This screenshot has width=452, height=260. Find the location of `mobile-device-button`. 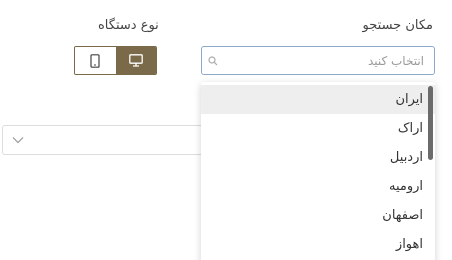

mobile-device-button is located at coordinates (95, 60).